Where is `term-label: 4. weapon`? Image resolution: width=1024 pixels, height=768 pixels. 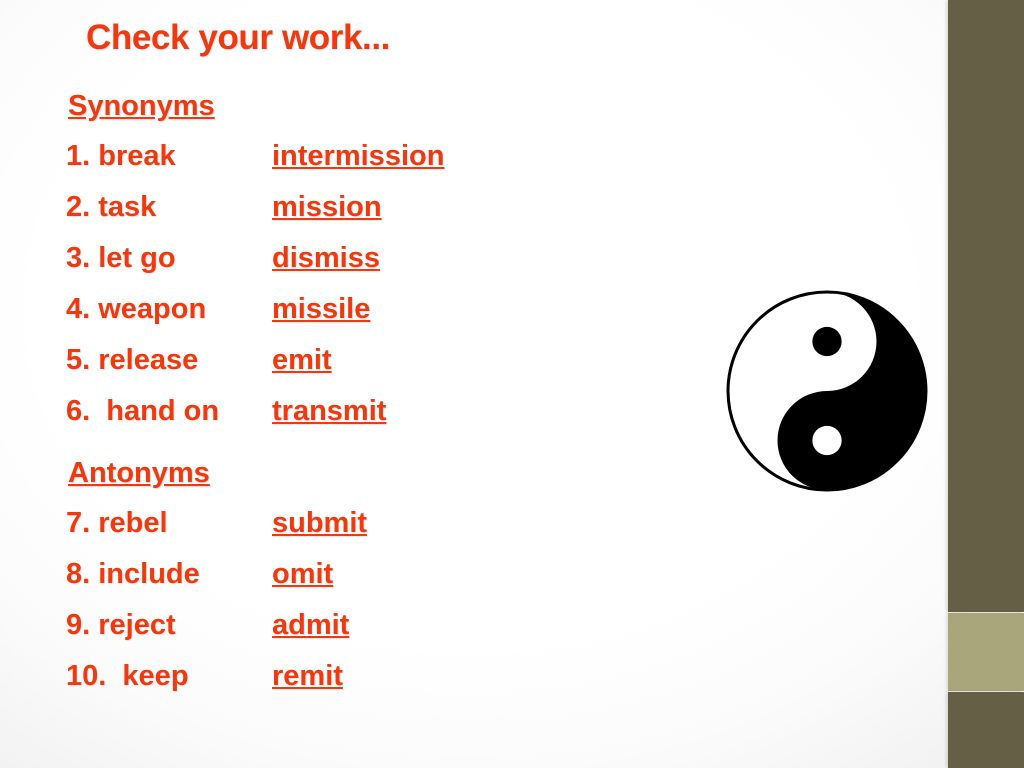
term-label: 4. weapon is located at coordinates (136, 309).